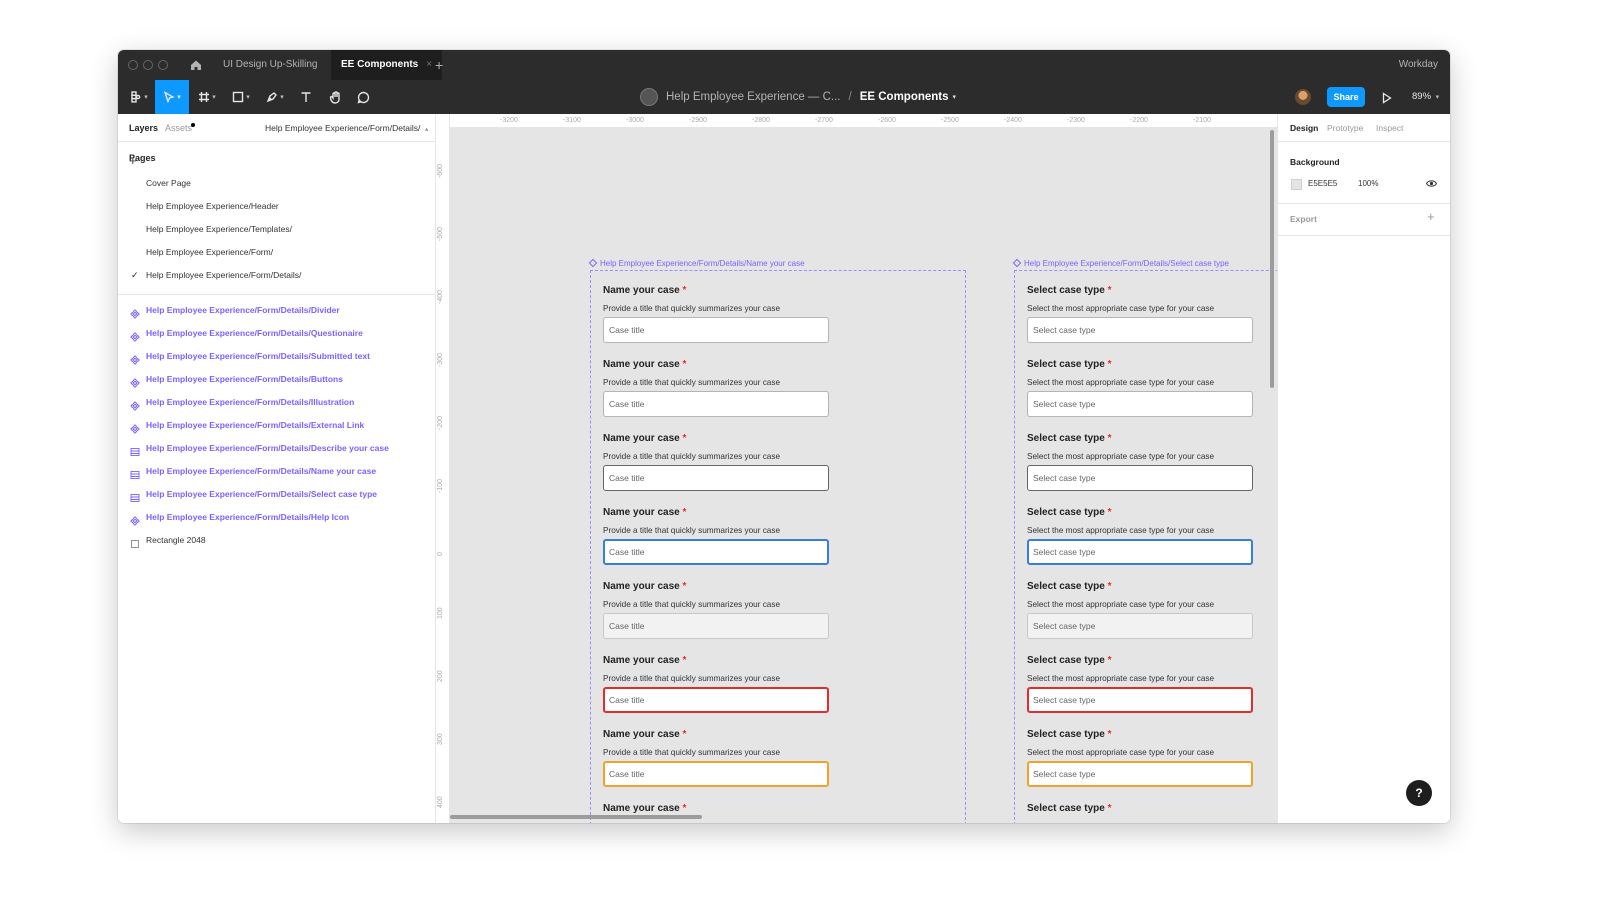  I want to click on tab-design: Design, so click(1304, 128).